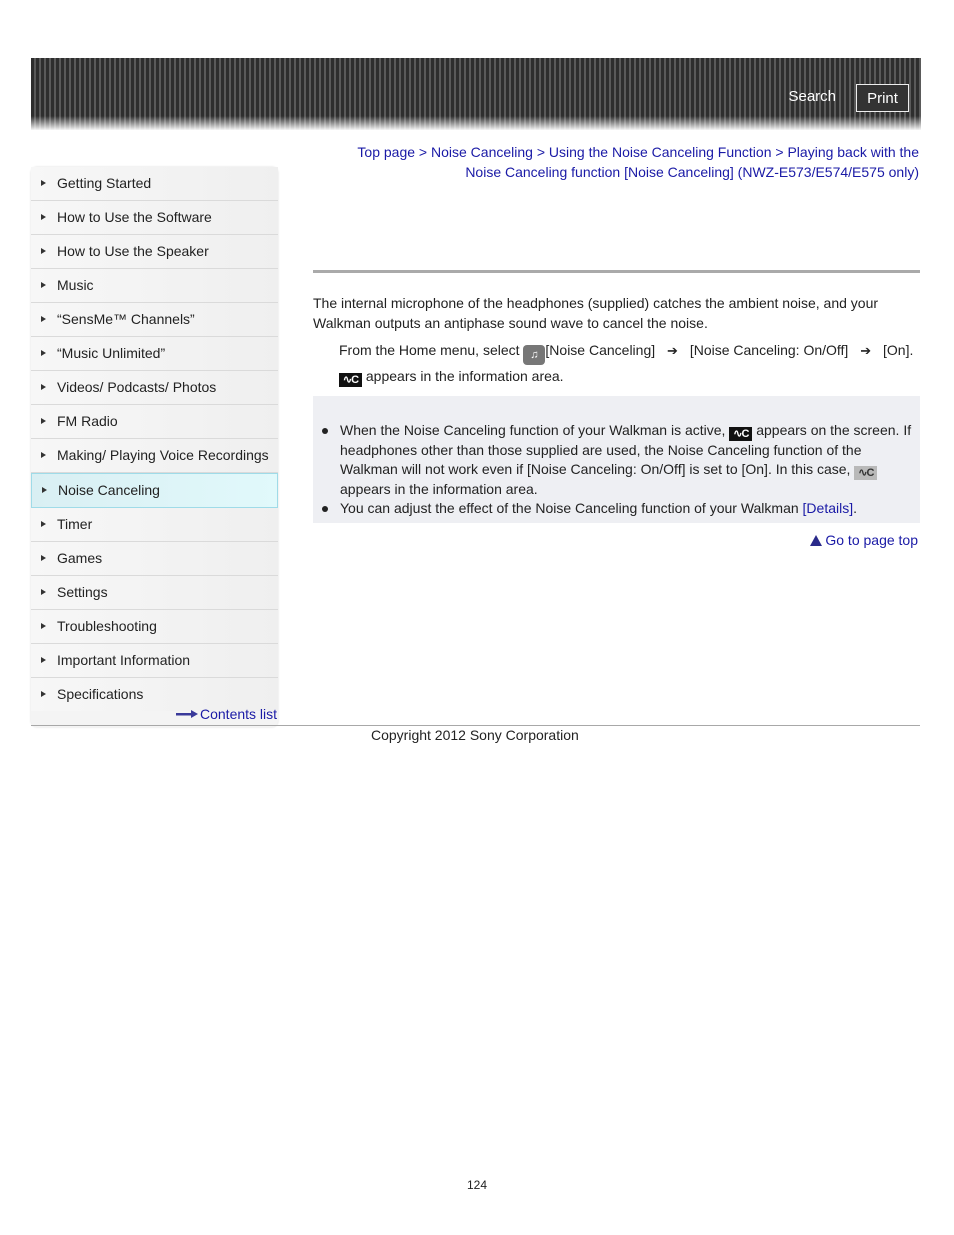  I want to click on print-button: Print, so click(882, 98).